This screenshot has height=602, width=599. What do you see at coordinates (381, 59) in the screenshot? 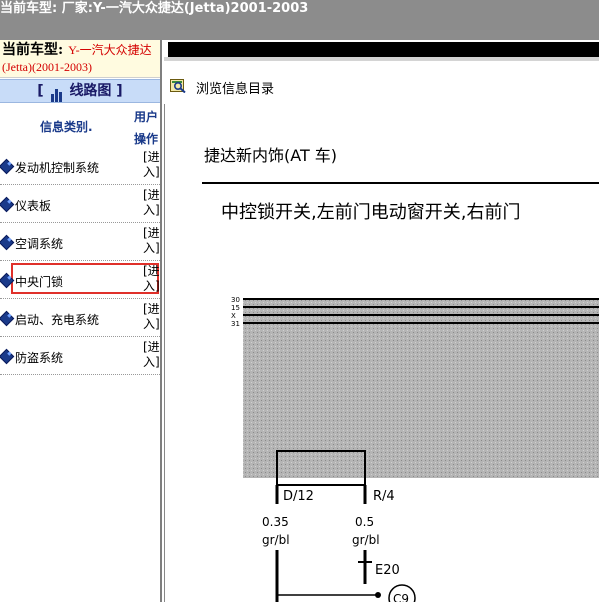
I see `viewer-divider` at bounding box center [381, 59].